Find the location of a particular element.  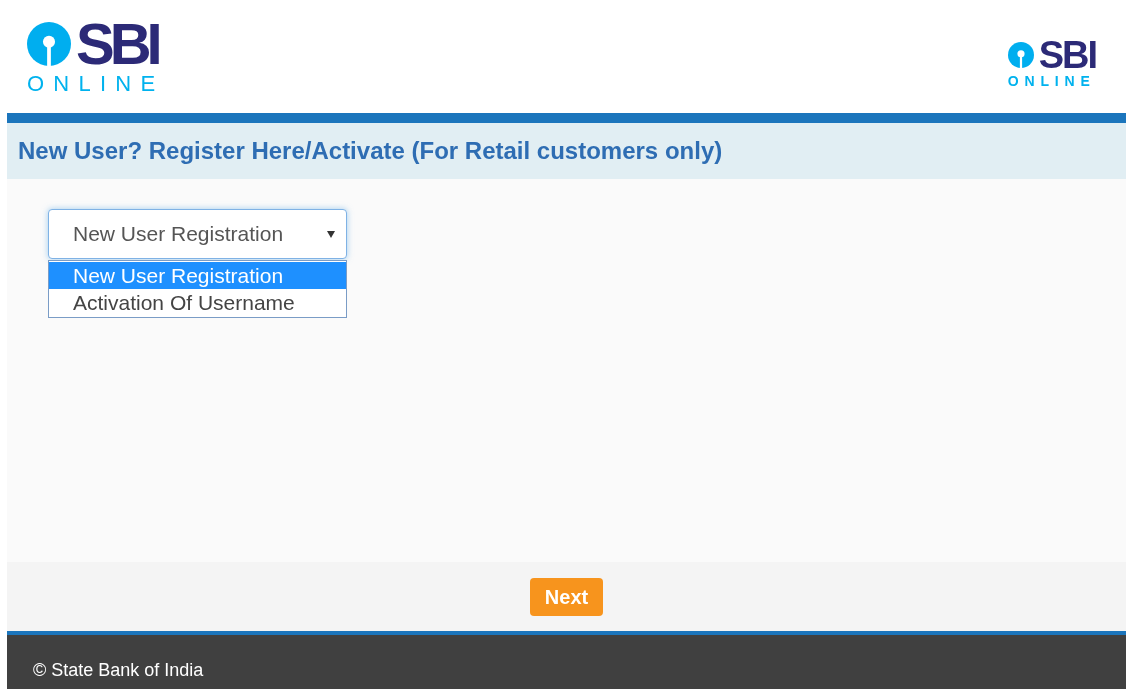

caret-icon is located at coordinates (331, 234).